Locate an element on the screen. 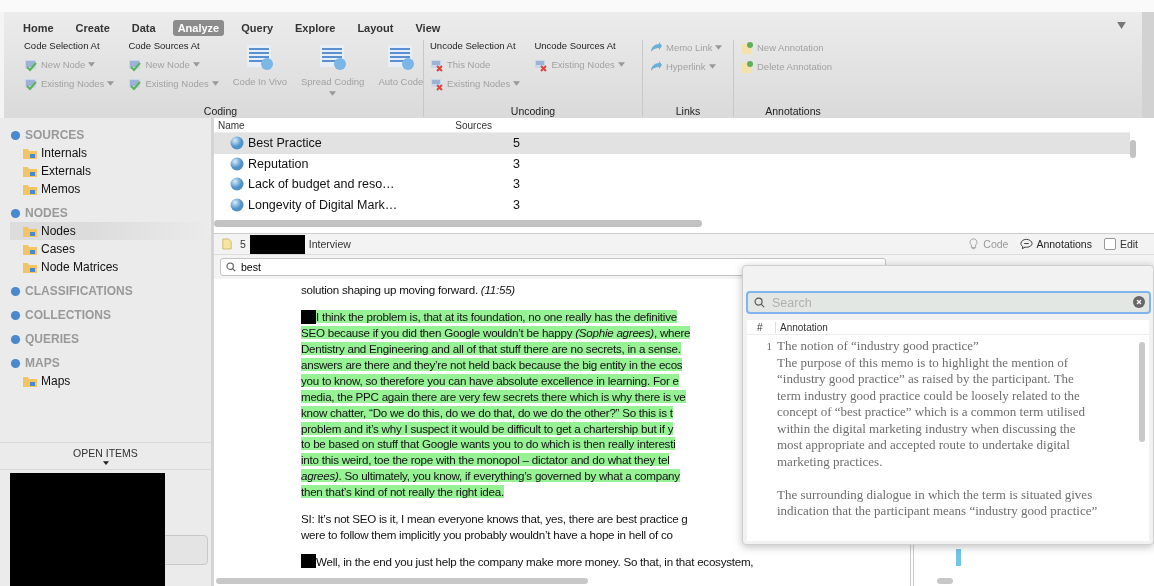 This screenshot has width=1154, height=586. table-row: Lack of budget and reso… 3 is located at coordinates (672, 184).